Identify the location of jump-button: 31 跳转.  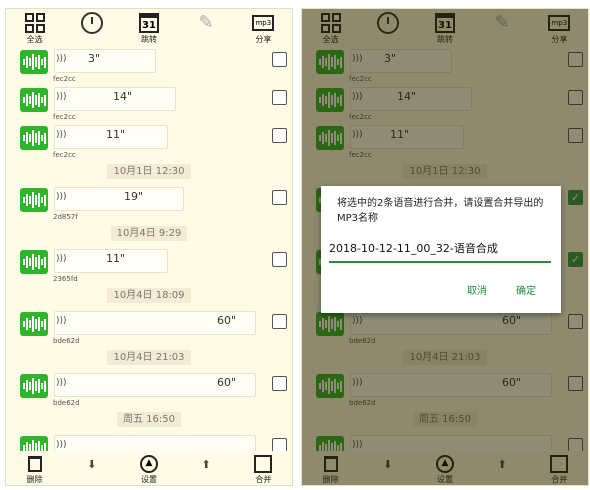
(149, 28).